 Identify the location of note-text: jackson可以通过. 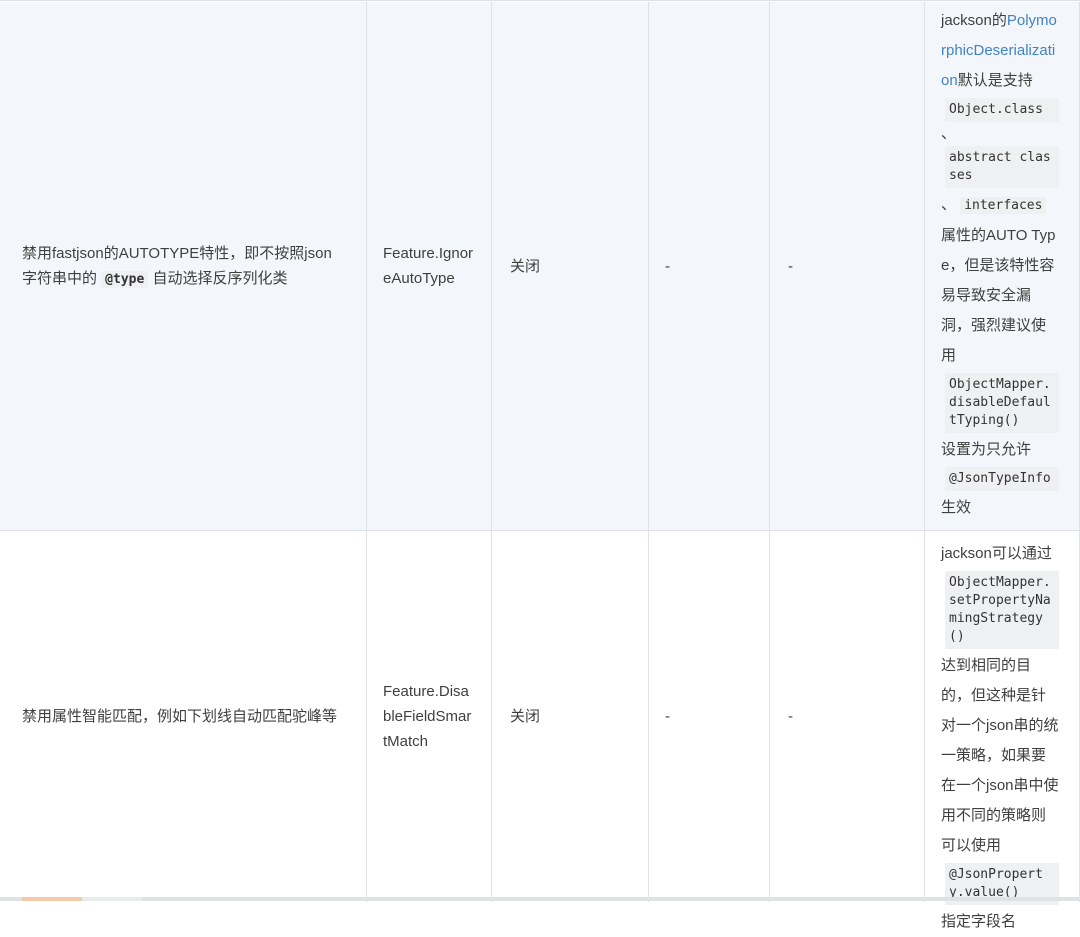
(996, 553).